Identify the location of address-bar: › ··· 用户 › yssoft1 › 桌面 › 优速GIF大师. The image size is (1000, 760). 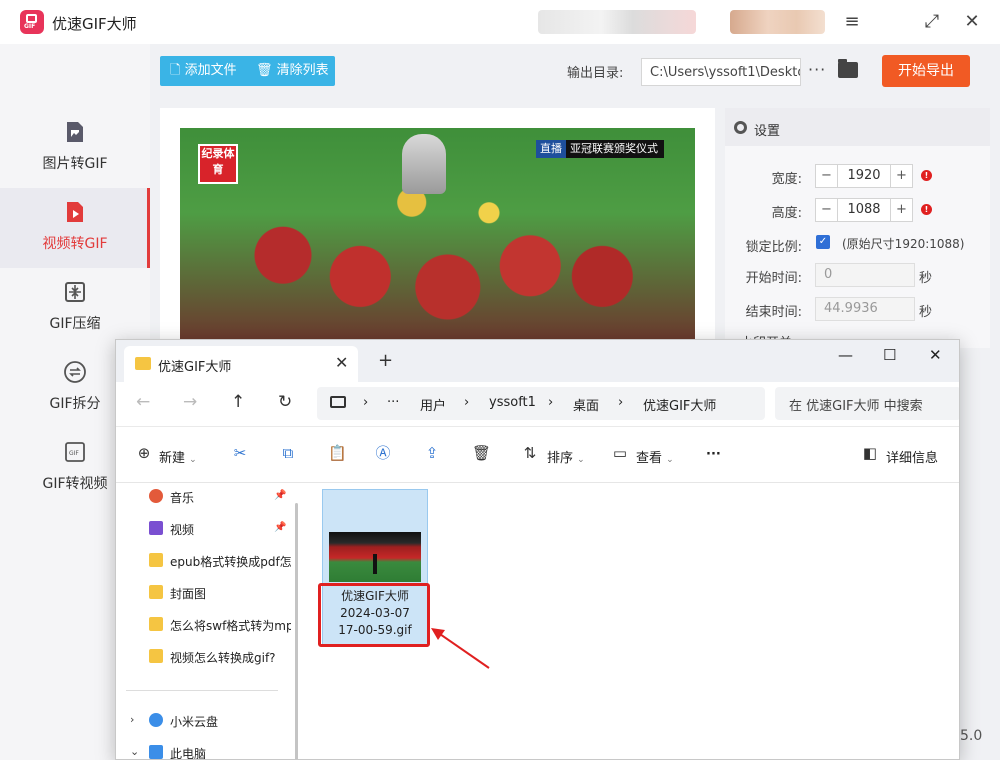
(541, 403).